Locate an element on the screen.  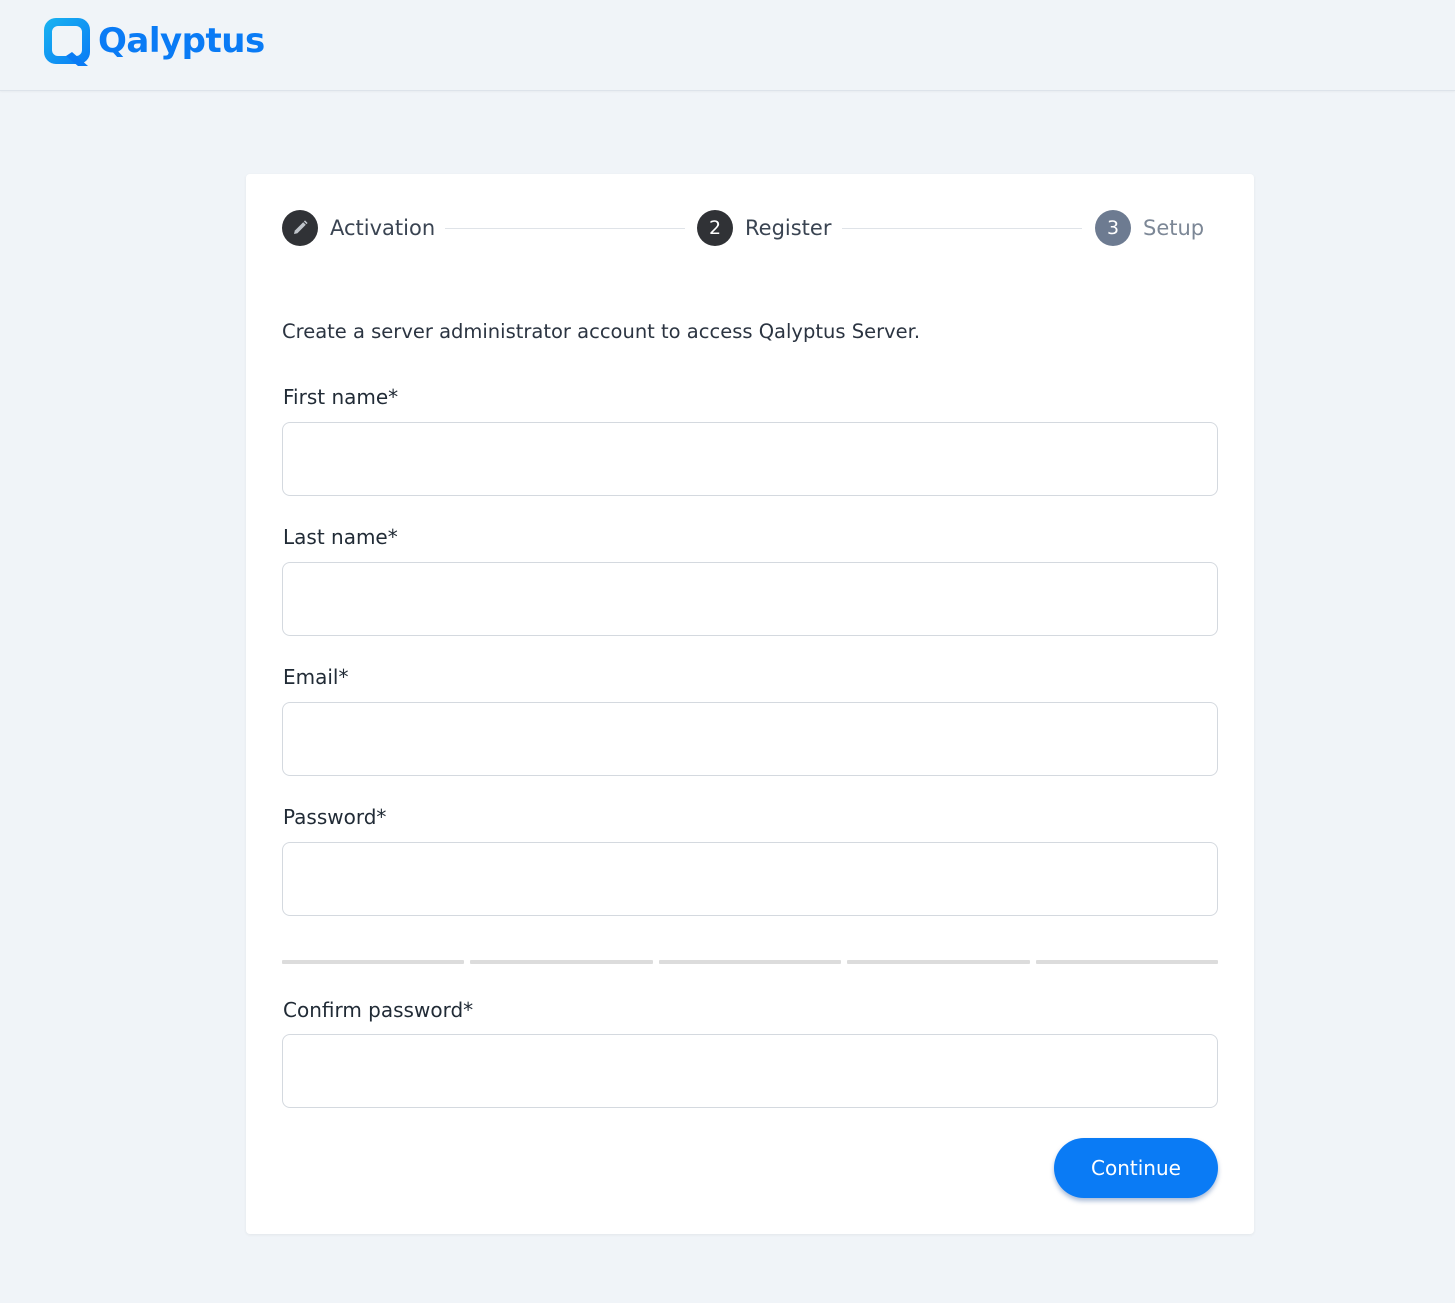
last-name-label: Last name* is located at coordinates (340, 537).